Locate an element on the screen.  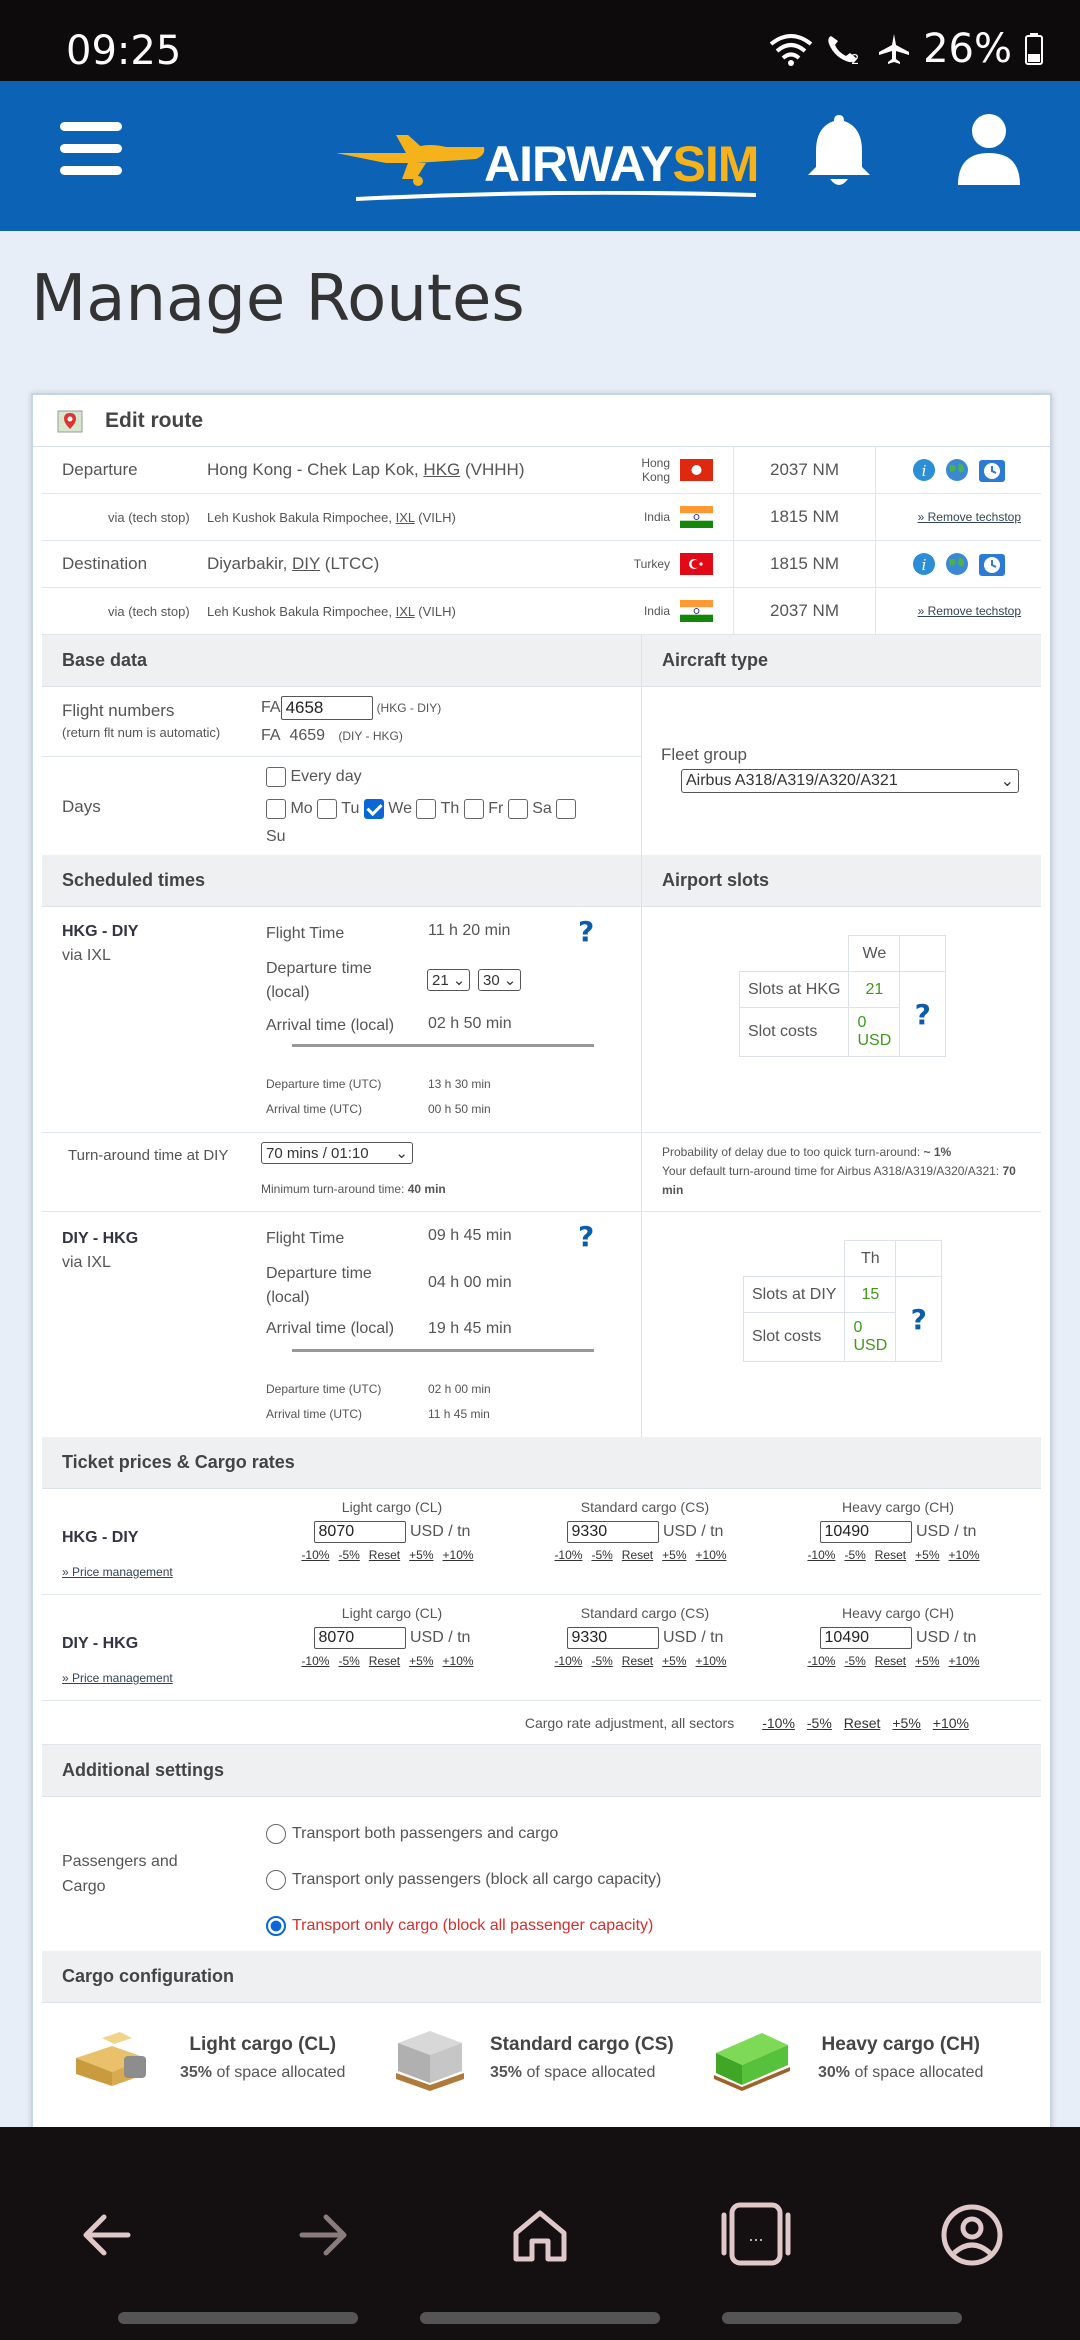
all-sectors-adjust-link: Reset is located at coordinates (862, 1723).